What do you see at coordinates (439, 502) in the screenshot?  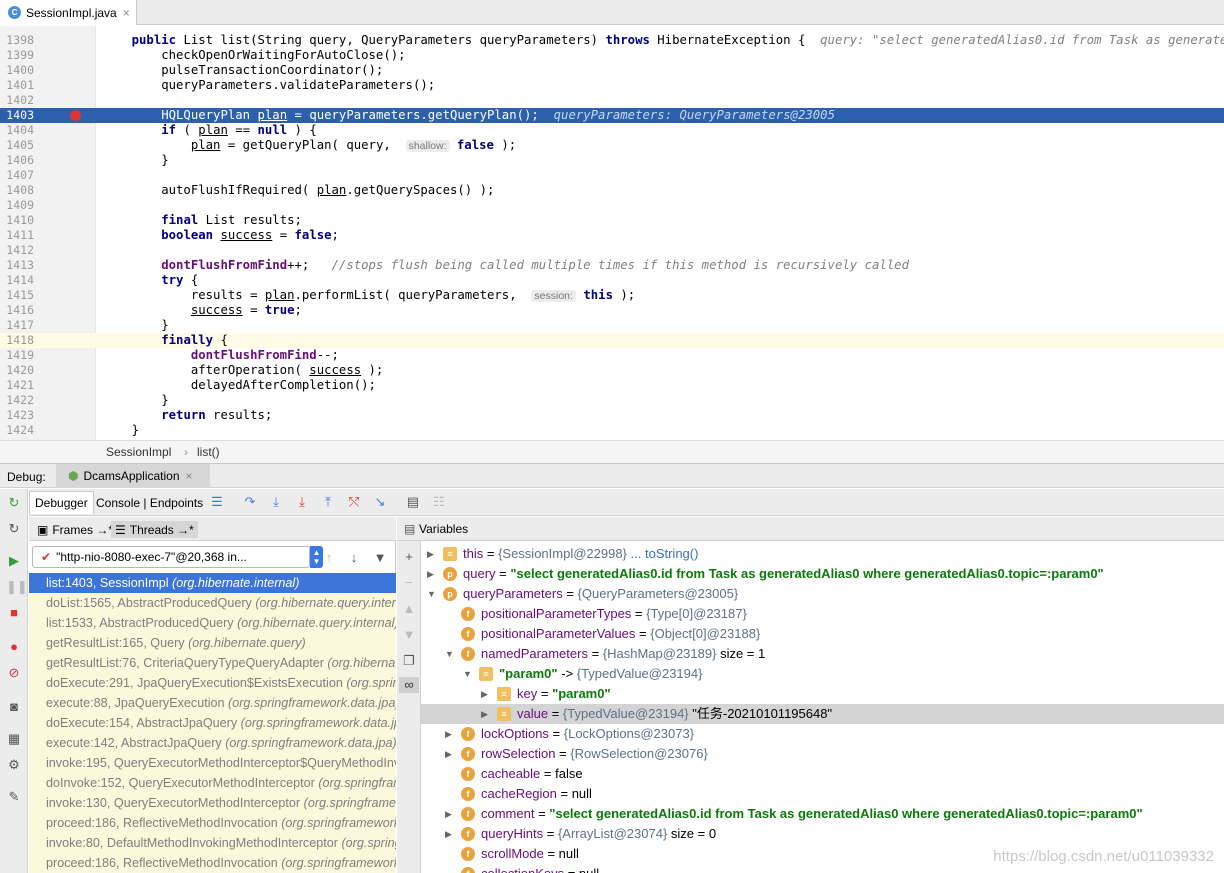 I see `trace-icon: ☷` at bounding box center [439, 502].